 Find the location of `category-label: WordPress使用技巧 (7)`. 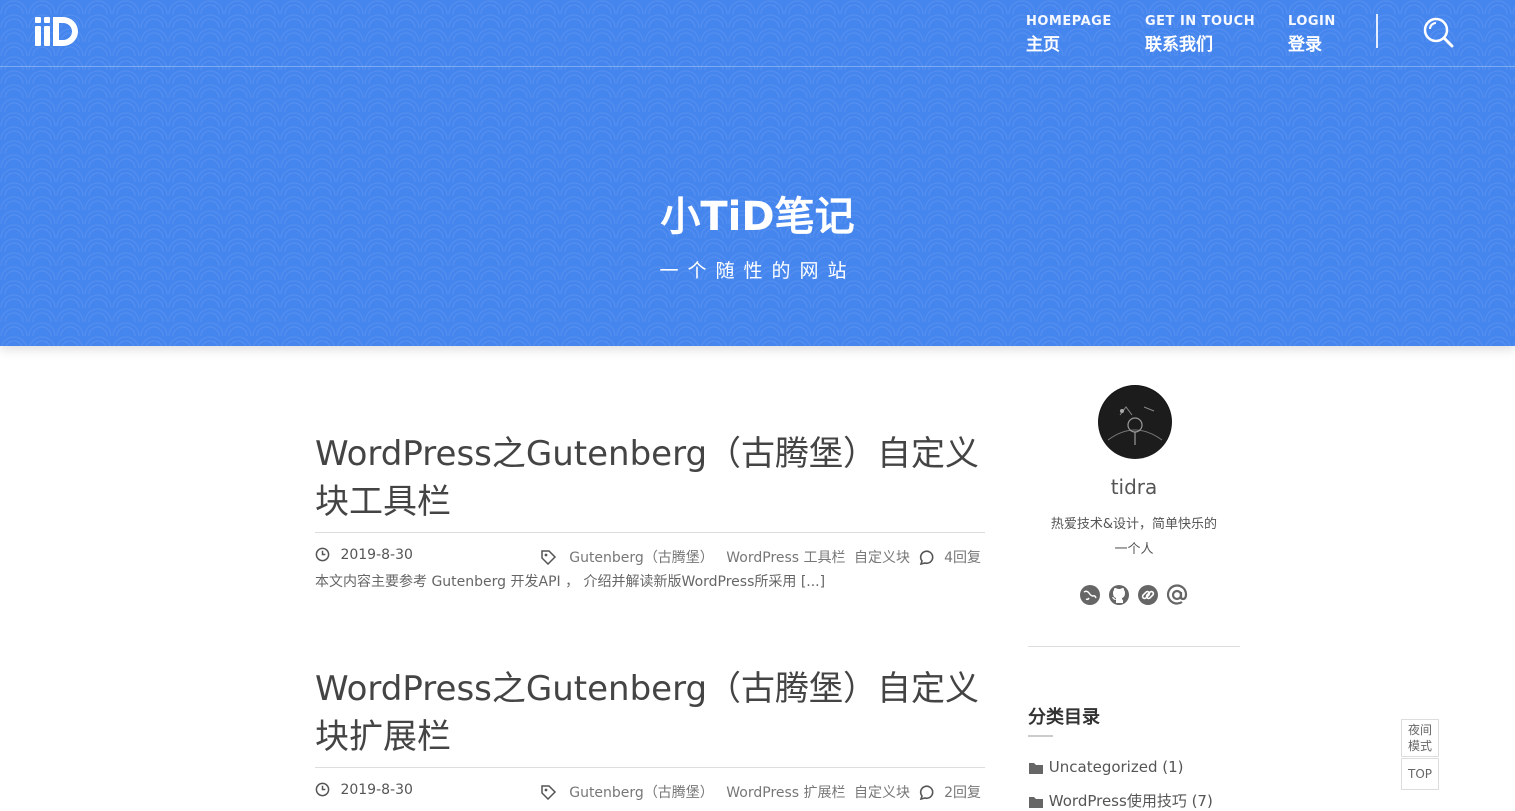

category-label: WordPress使用技巧 (7) is located at coordinates (1130, 801).